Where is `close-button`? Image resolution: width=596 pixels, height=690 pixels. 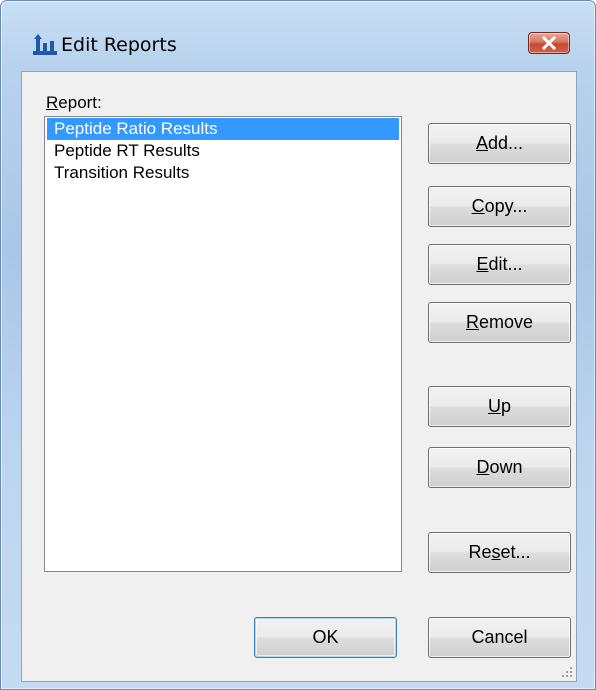
close-button is located at coordinates (549, 43).